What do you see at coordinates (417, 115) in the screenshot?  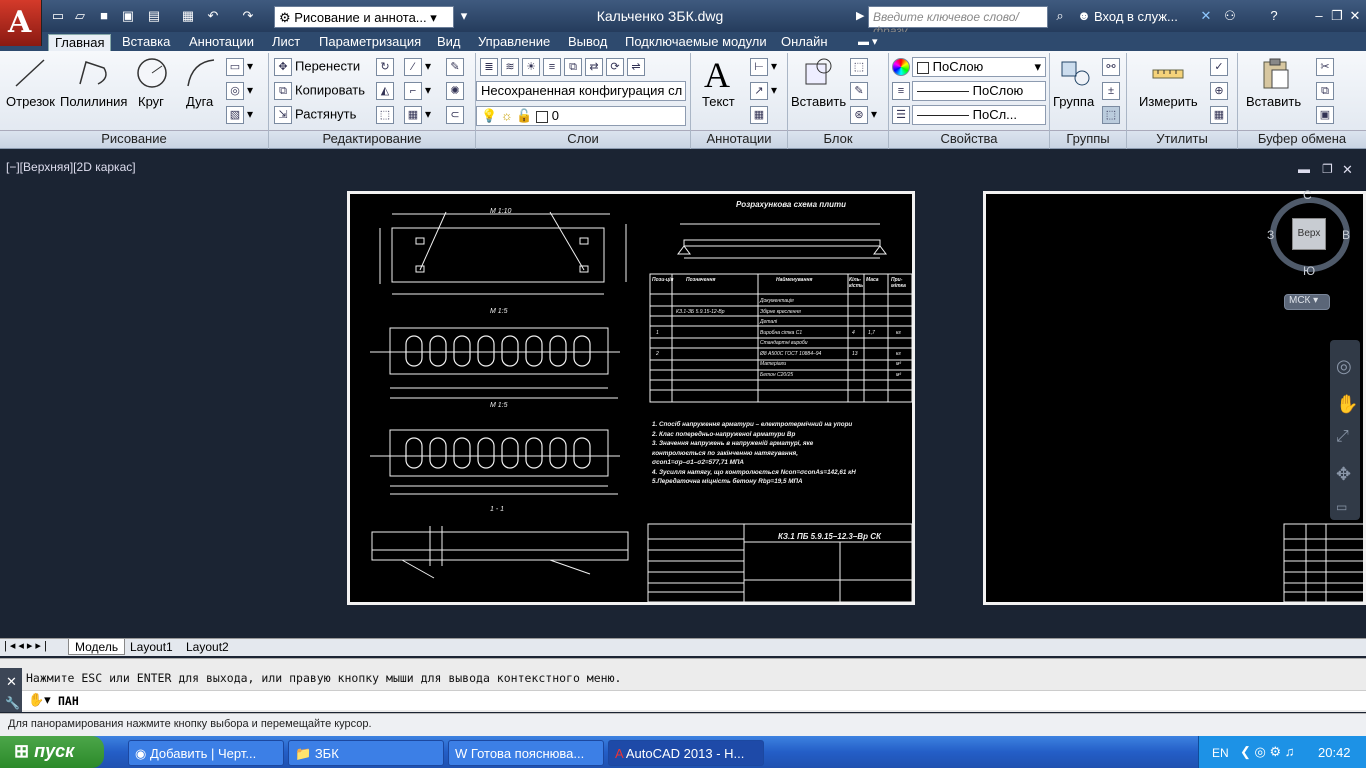 I see `array-icon: ▦ ▾` at bounding box center [417, 115].